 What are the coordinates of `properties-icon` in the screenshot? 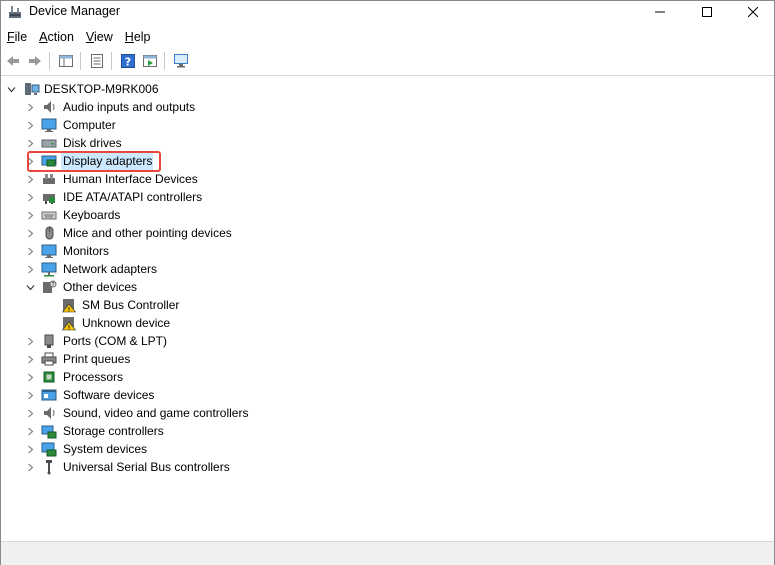 It's located at (97, 61).